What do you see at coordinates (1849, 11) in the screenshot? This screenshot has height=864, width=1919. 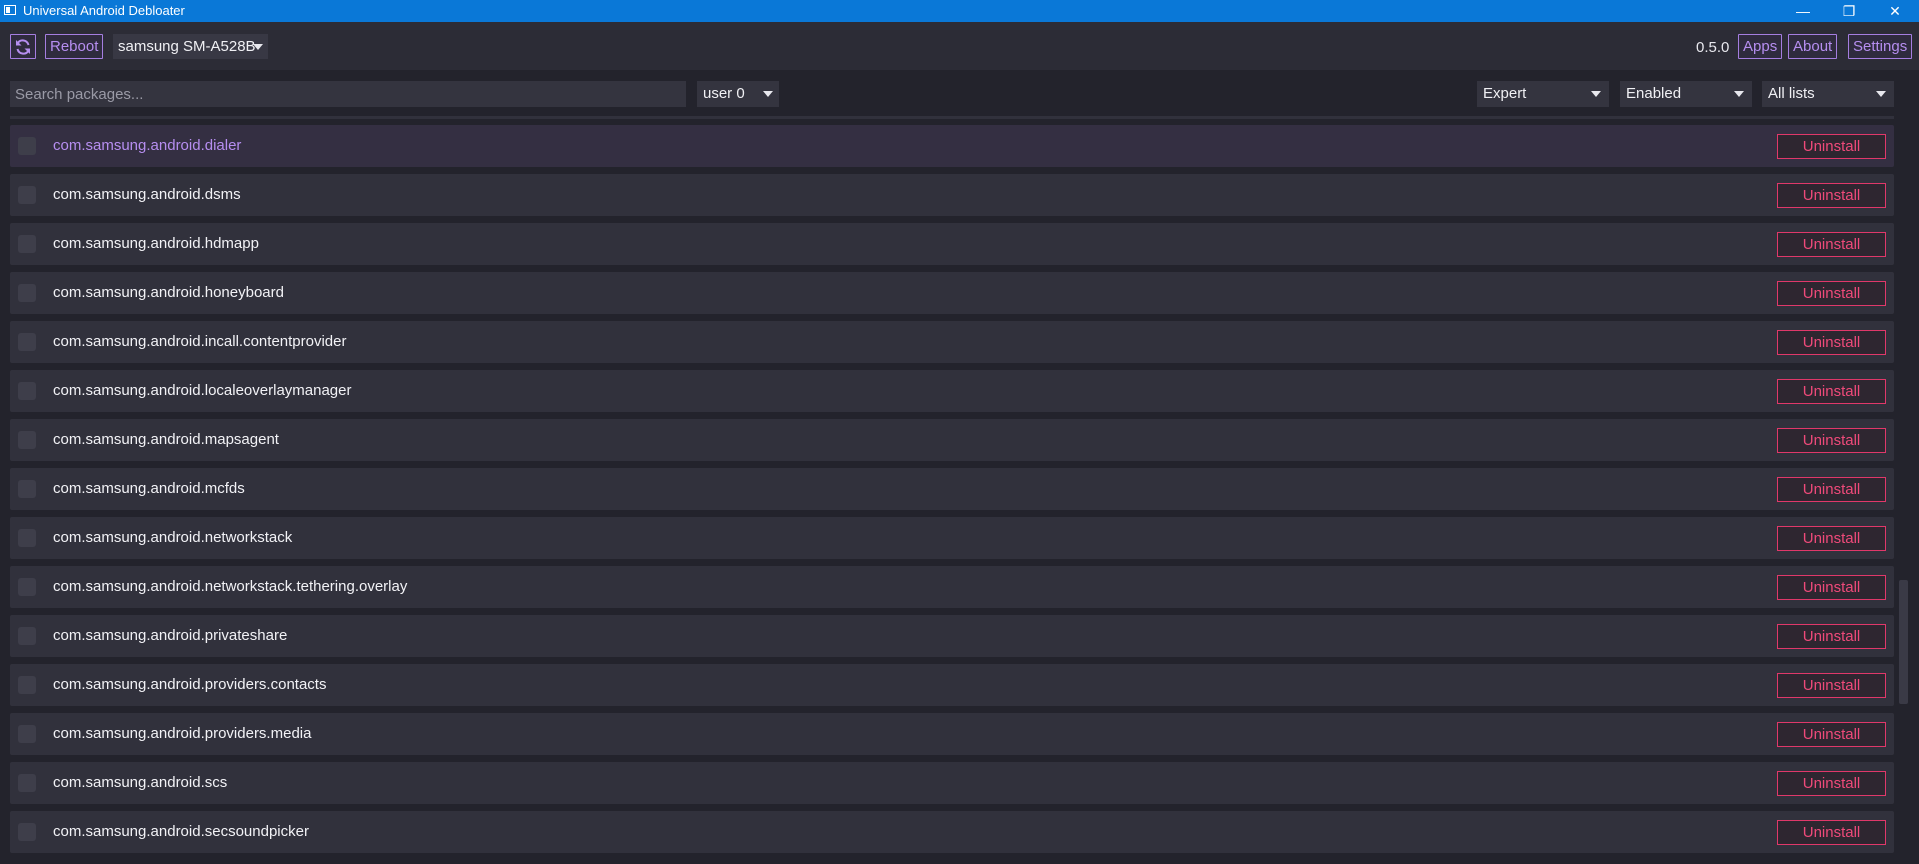 I see `maximize-button: ❐` at bounding box center [1849, 11].